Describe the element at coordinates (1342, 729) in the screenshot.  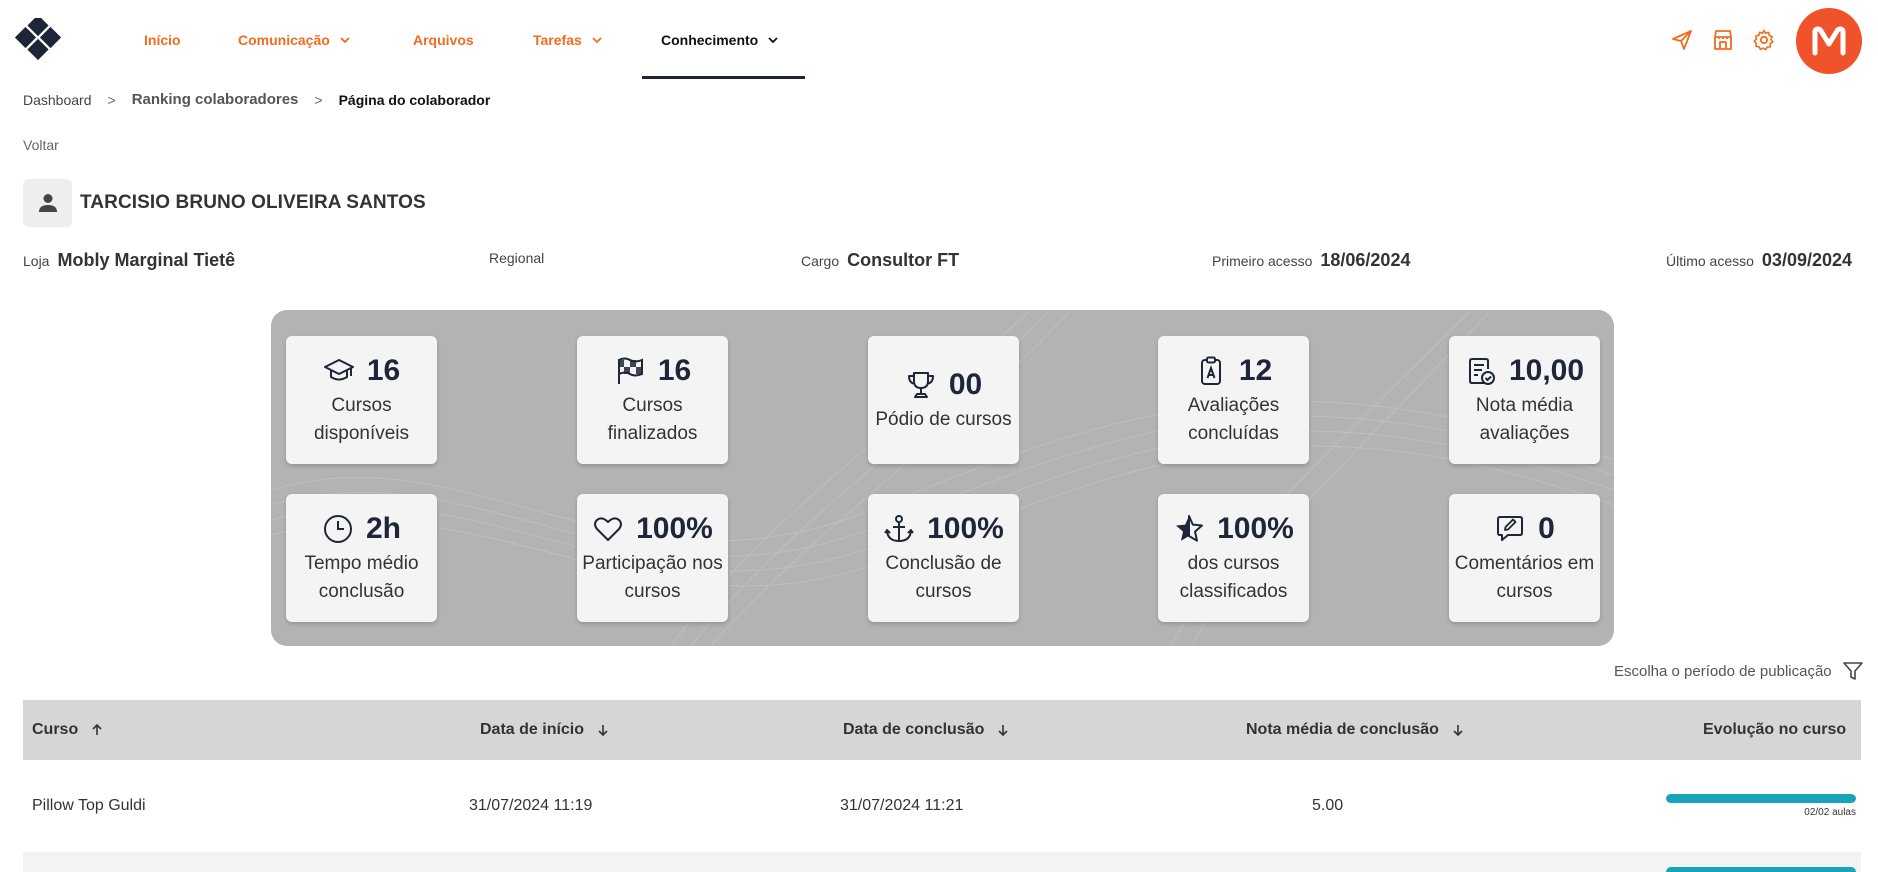
I see `column-header-label: Nota média de conclusão` at that location.